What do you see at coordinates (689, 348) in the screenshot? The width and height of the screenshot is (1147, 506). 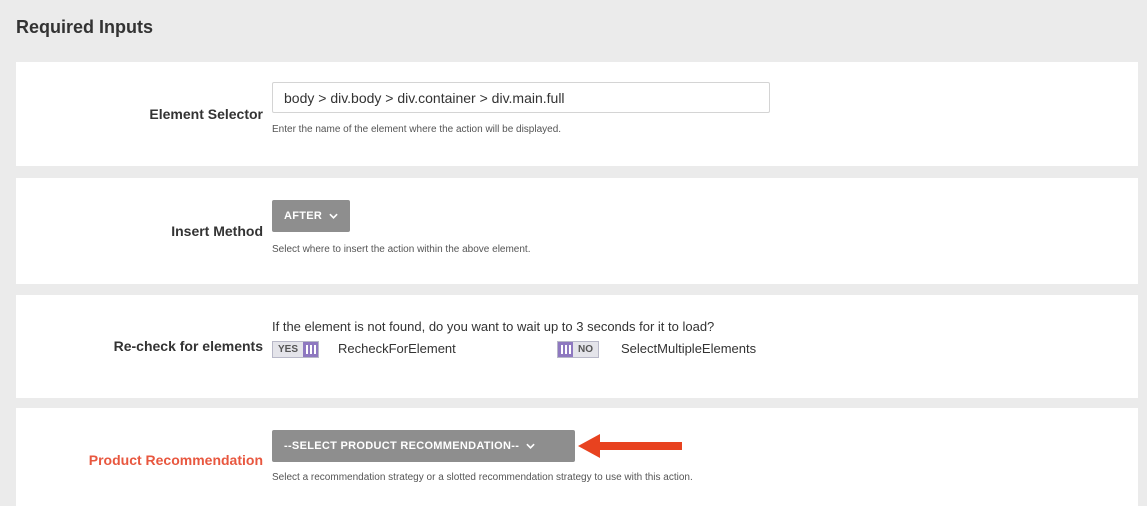 I see `select-multiple-toggle-label: SelectMultipleElements` at bounding box center [689, 348].